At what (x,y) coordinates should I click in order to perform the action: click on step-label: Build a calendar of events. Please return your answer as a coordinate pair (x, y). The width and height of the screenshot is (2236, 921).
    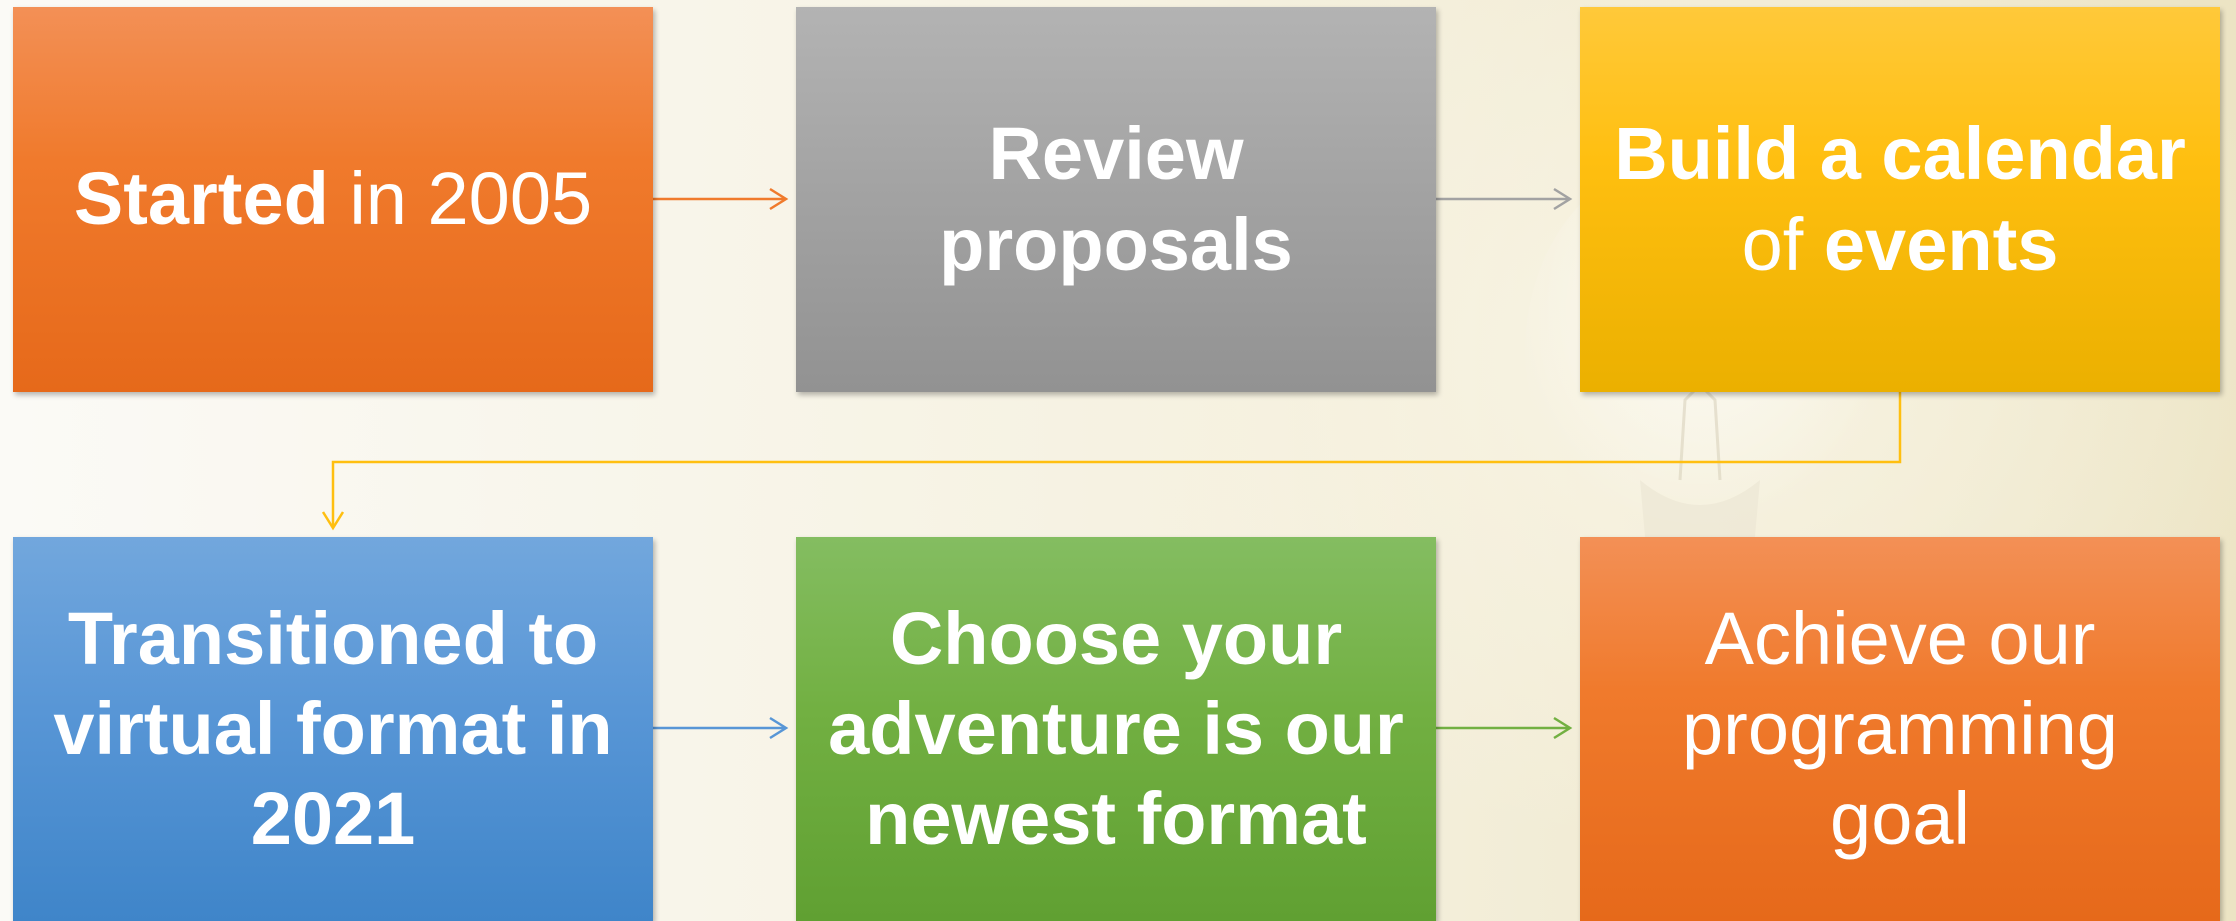
    Looking at the image, I should click on (1900, 199).